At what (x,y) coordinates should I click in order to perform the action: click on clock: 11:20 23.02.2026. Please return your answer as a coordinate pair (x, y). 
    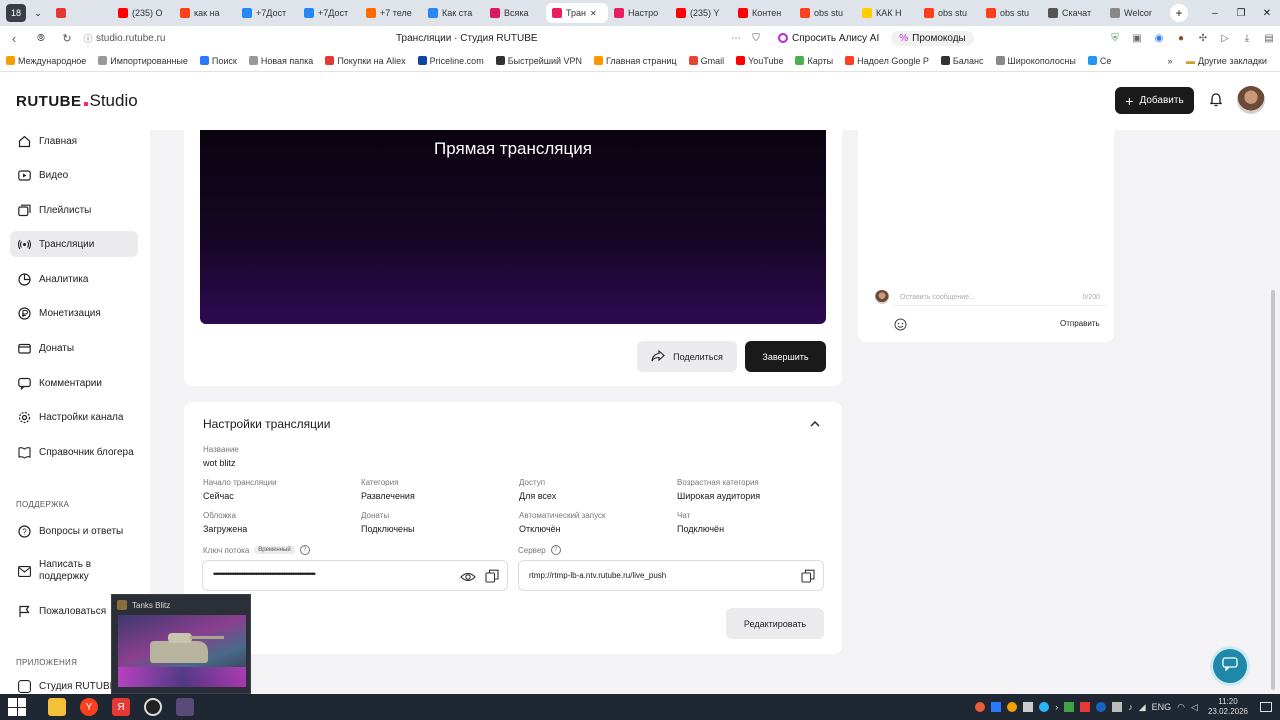
    Looking at the image, I should click on (1228, 707).